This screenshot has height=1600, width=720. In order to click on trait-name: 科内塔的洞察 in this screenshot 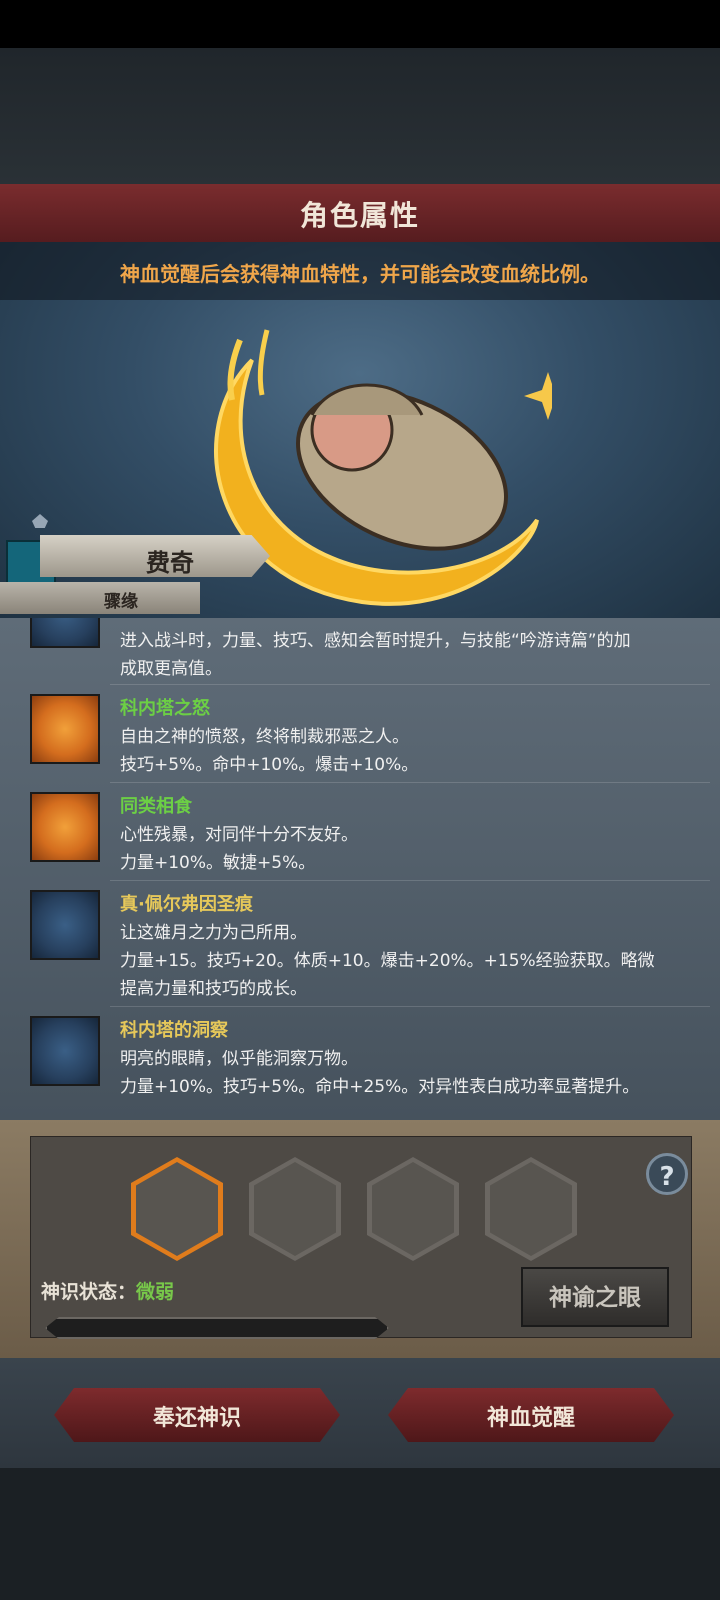, I will do `click(174, 1030)`.